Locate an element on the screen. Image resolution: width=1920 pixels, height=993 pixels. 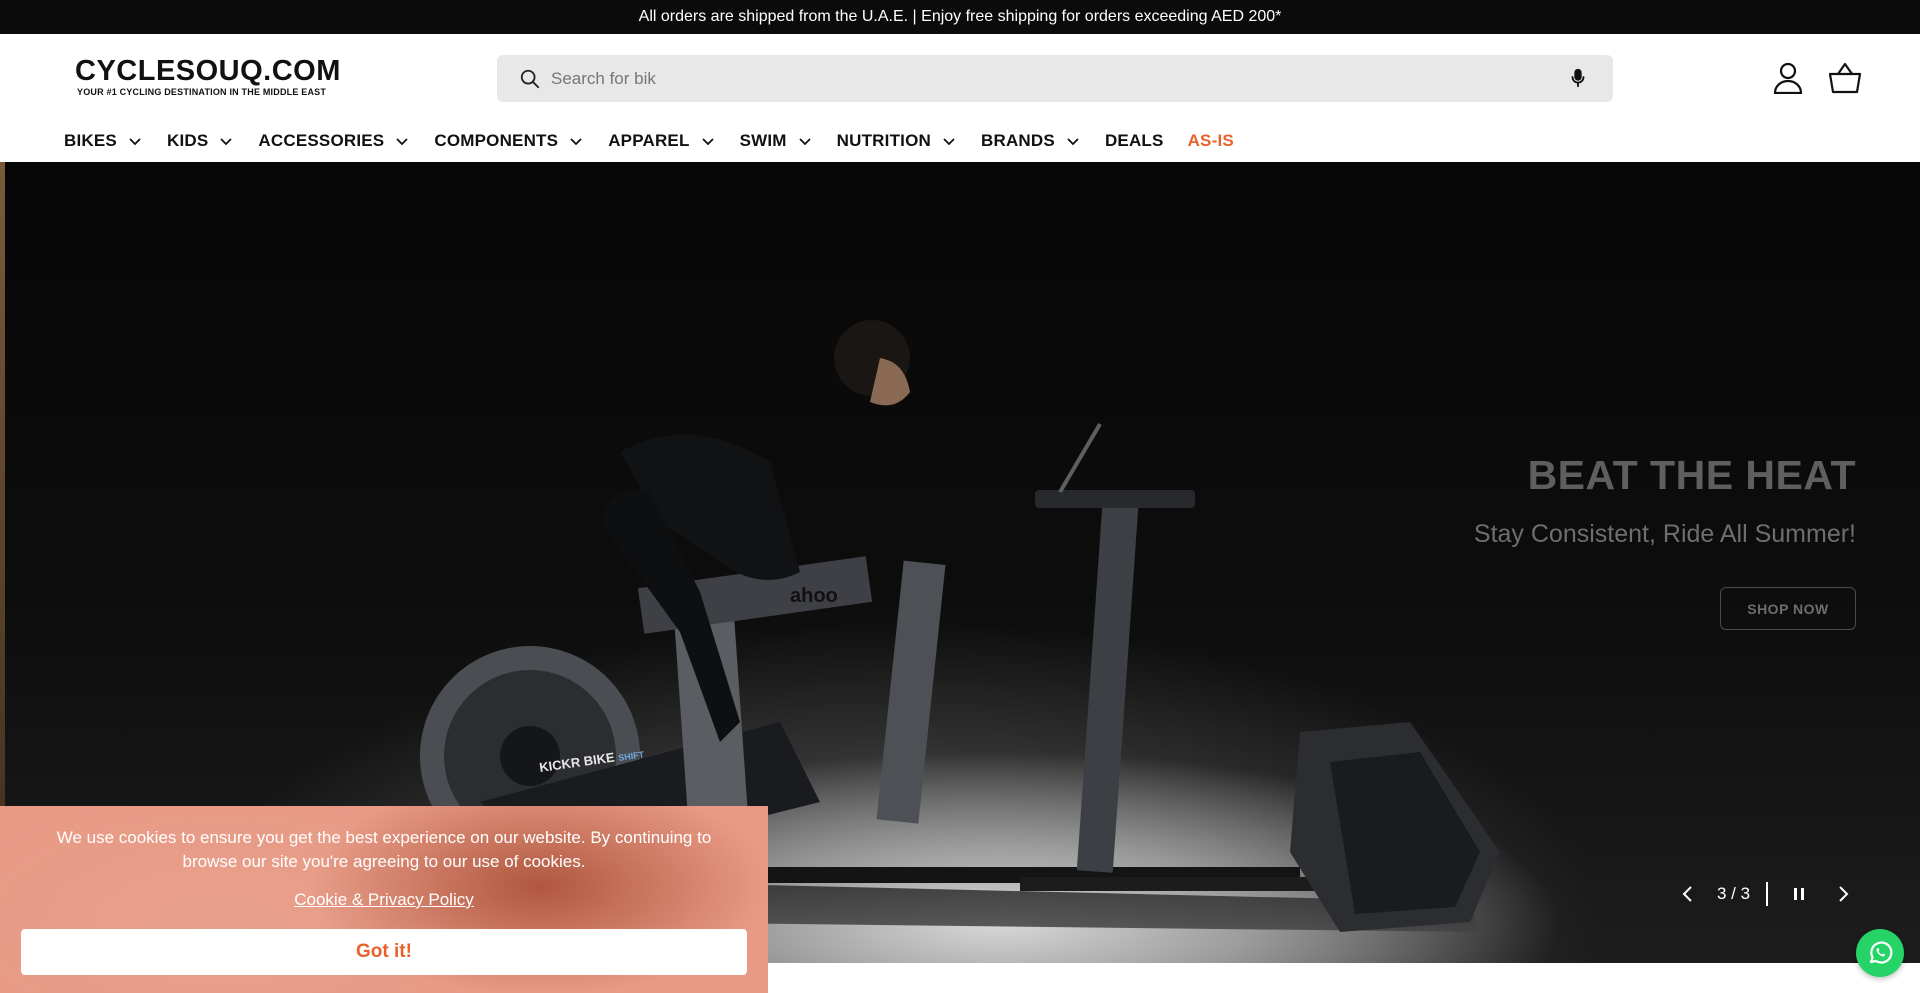
nav-item-label: COMPONENTS is located at coordinates (496, 140).